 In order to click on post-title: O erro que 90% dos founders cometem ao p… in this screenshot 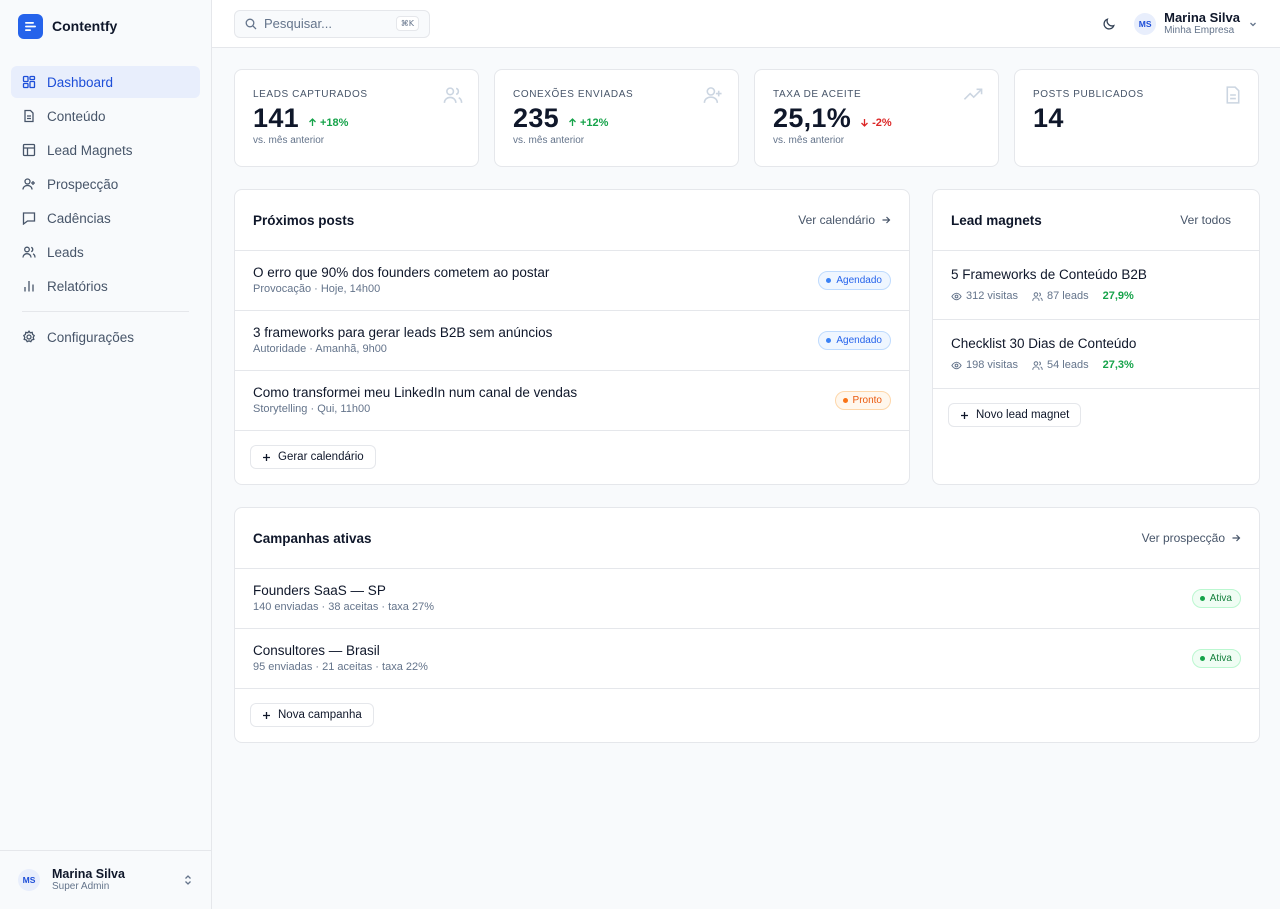, I will do `click(401, 272)`.